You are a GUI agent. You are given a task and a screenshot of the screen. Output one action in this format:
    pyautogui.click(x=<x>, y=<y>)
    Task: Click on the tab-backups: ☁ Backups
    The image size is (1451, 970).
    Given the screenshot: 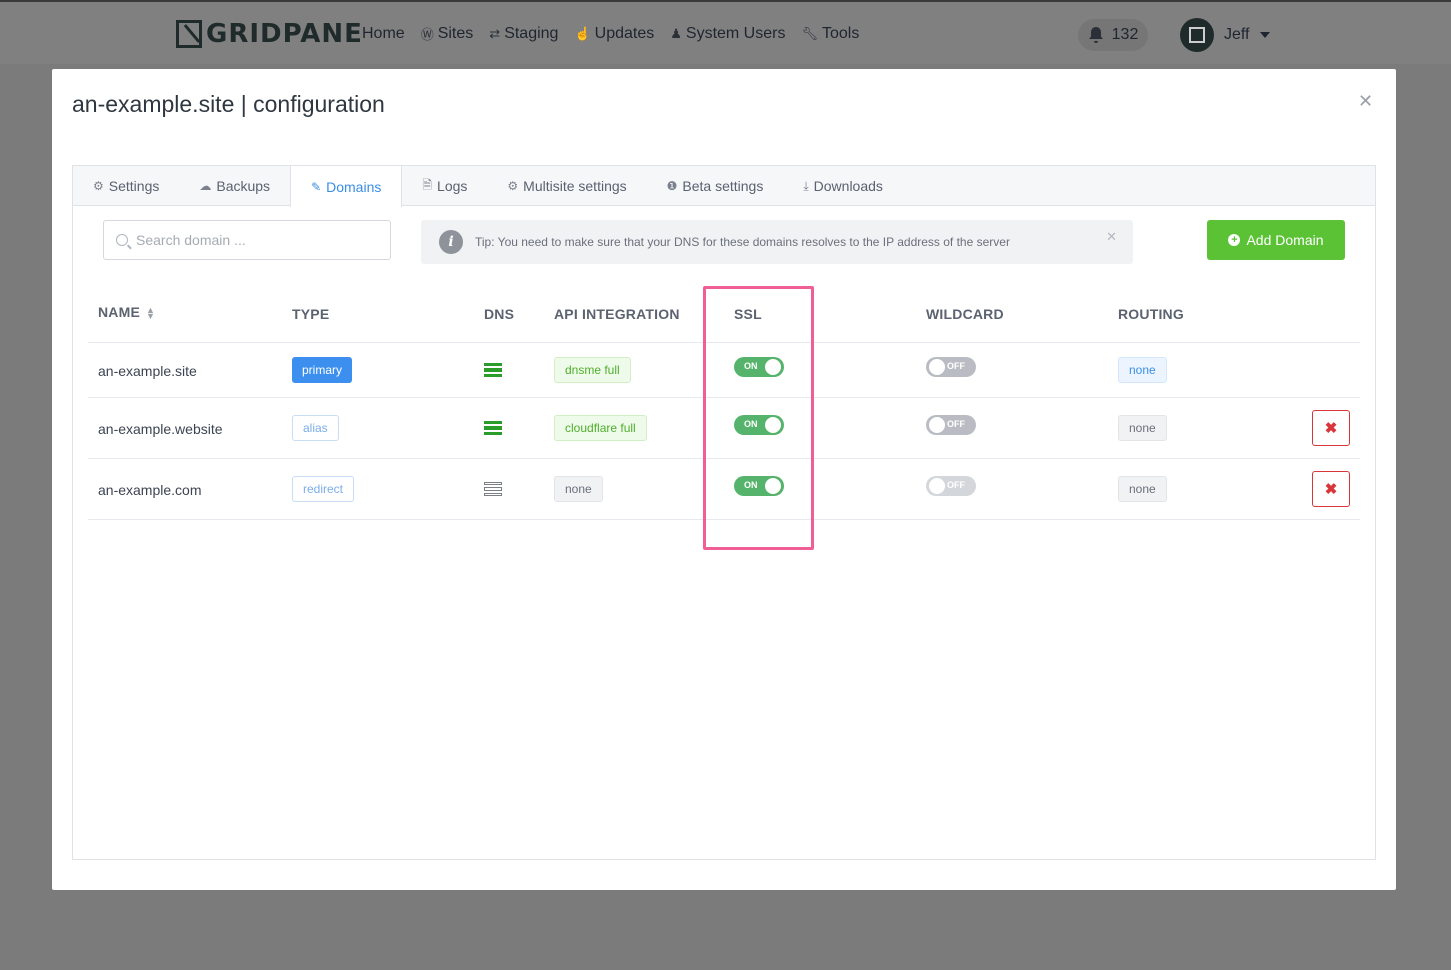 What is the action you would take?
    pyautogui.click(x=234, y=186)
    